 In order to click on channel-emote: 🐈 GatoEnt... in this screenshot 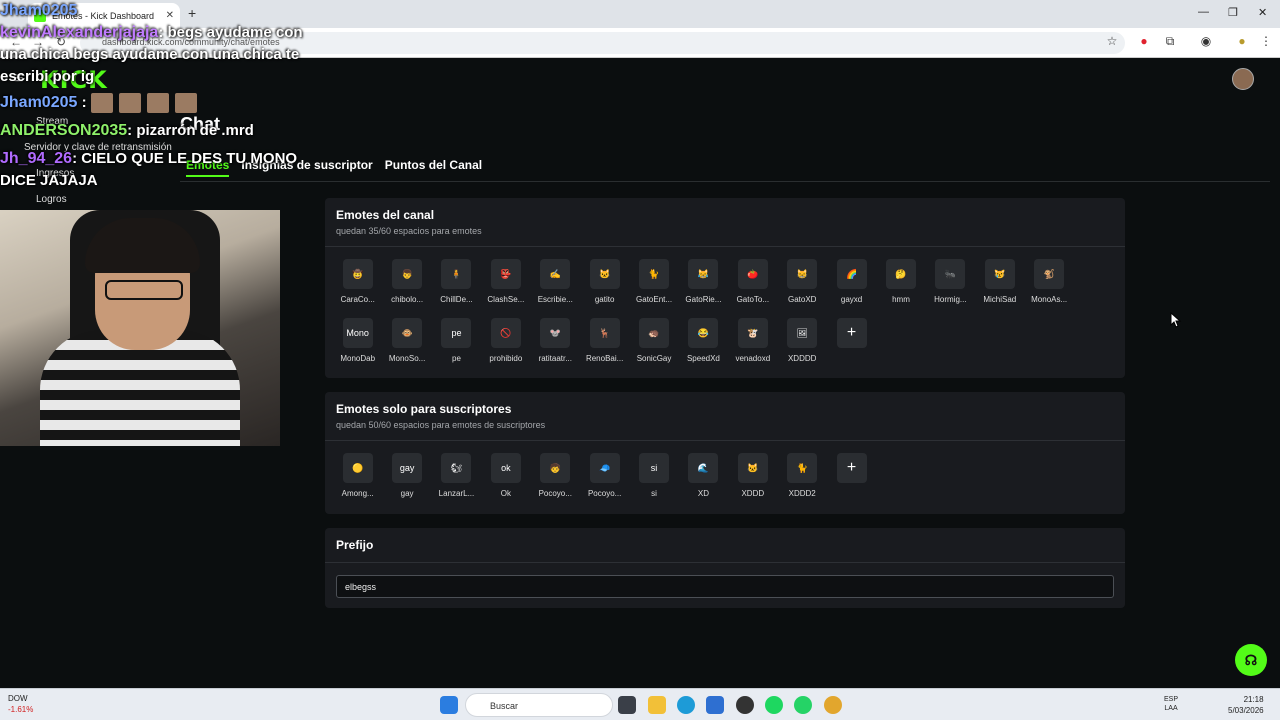, I will do `click(653, 288)`.